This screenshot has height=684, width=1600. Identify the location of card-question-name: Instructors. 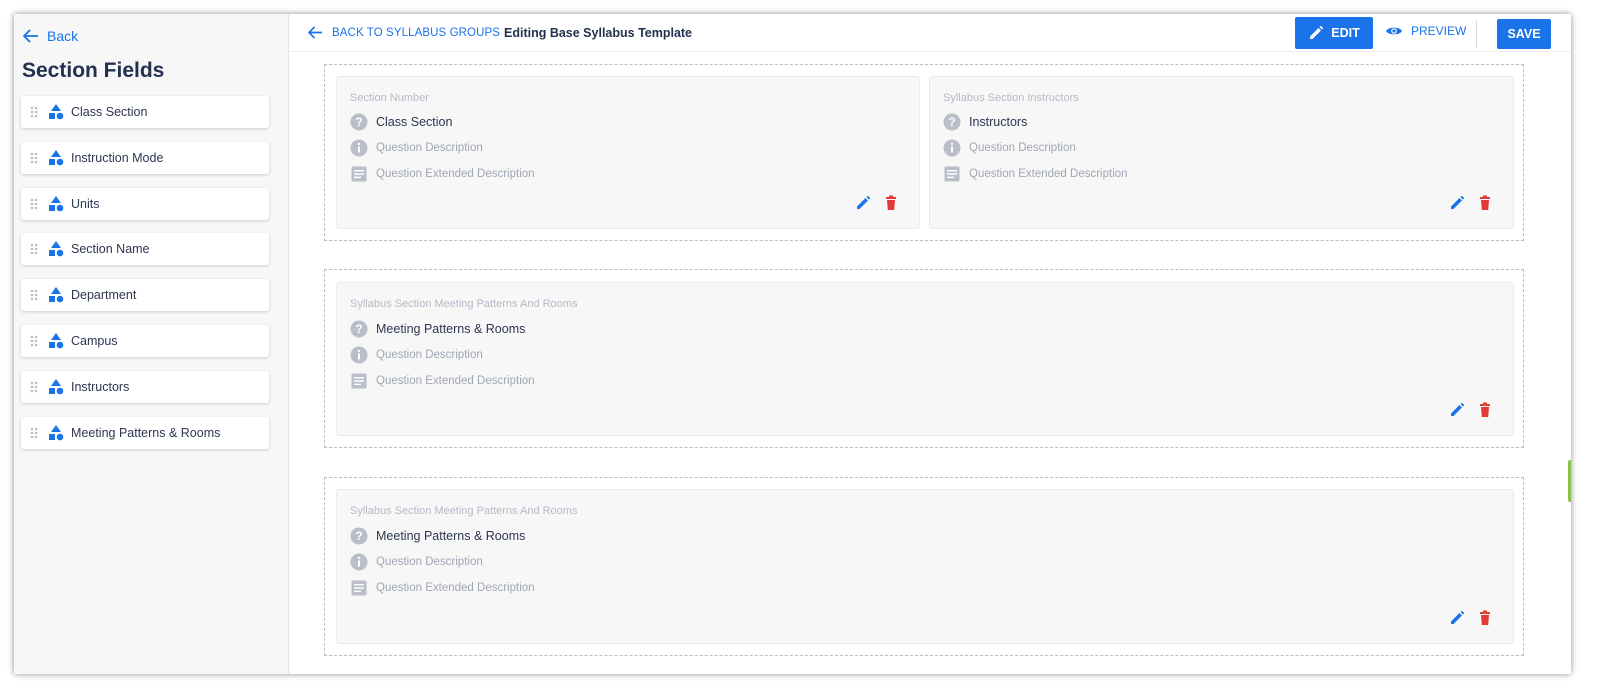
(998, 122).